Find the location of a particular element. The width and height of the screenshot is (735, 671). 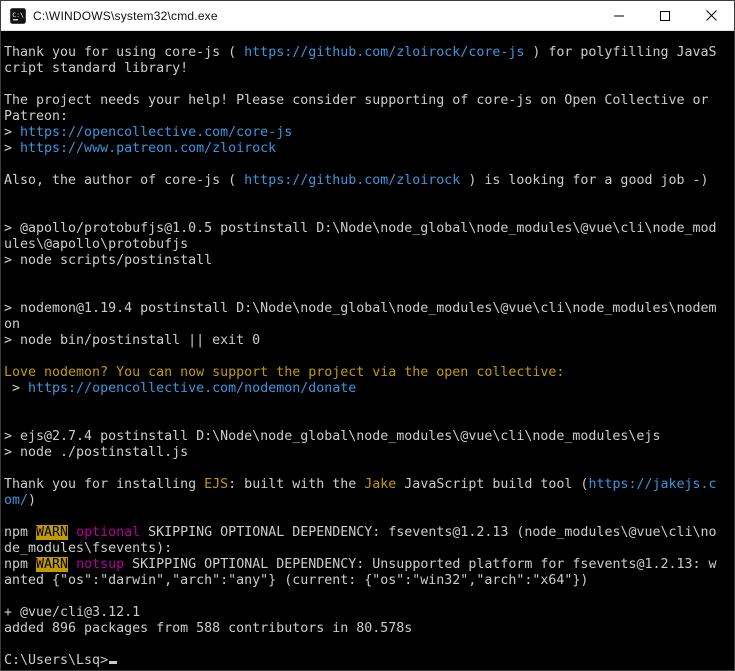

text-segment: optional is located at coordinates (108, 532).